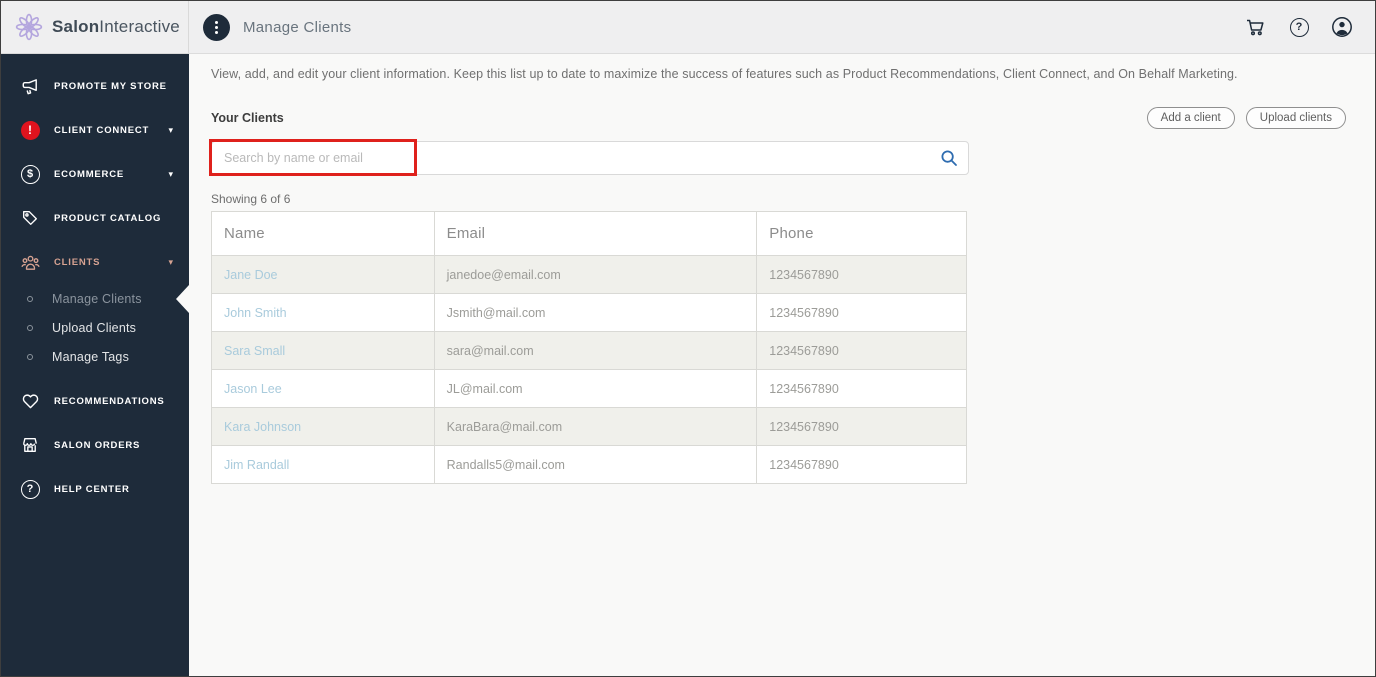 The image size is (1376, 677). I want to click on sidebar-item-clients: CLIENTS ▾, so click(95, 262).